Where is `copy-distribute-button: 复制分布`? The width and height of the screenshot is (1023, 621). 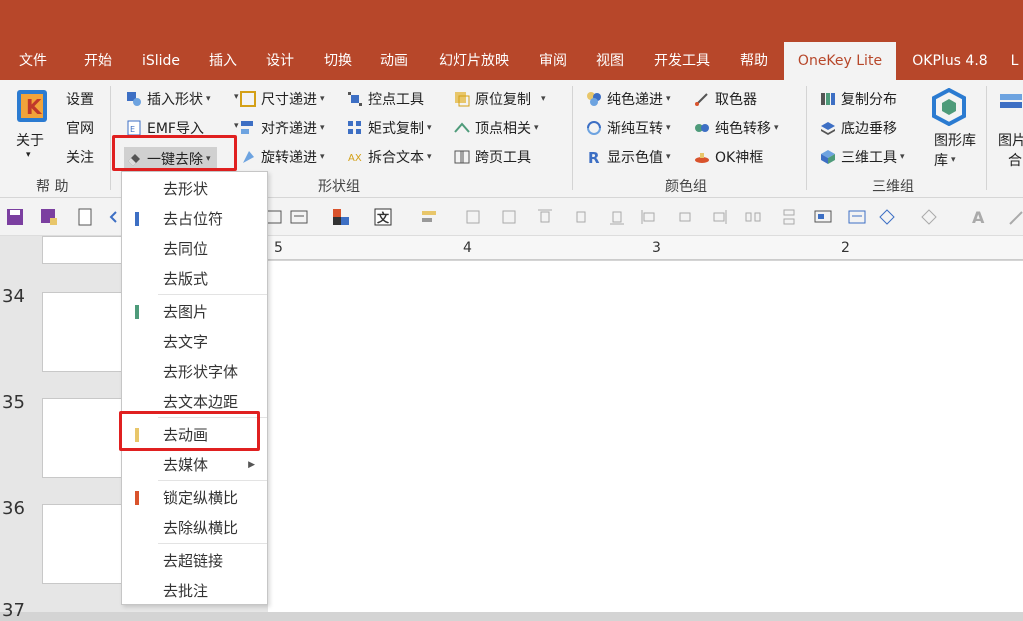 copy-distribute-button: 复制分布 is located at coordinates (858, 99).